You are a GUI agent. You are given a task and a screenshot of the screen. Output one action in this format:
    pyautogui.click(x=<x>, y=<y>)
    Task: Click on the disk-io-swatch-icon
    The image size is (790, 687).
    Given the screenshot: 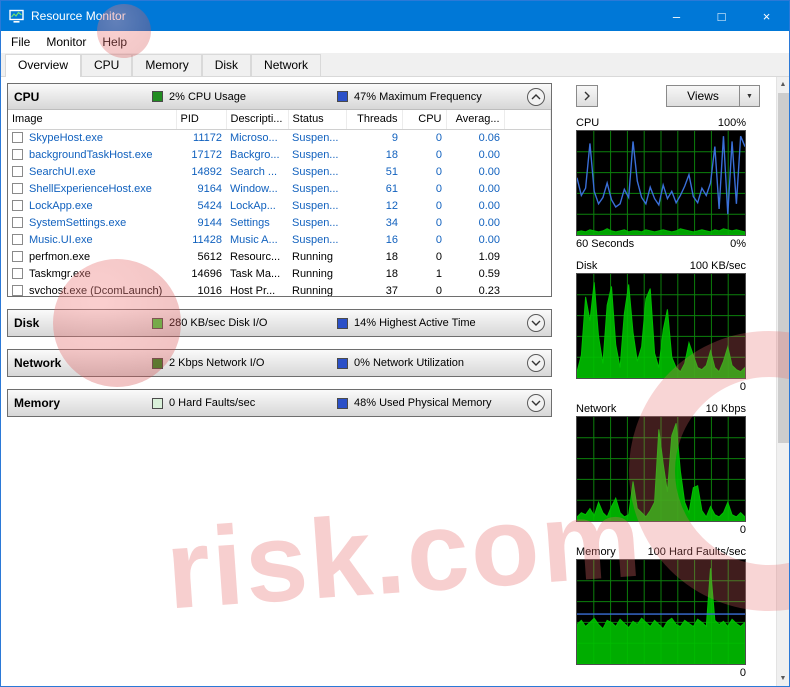 What is the action you would take?
    pyautogui.click(x=157, y=323)
    